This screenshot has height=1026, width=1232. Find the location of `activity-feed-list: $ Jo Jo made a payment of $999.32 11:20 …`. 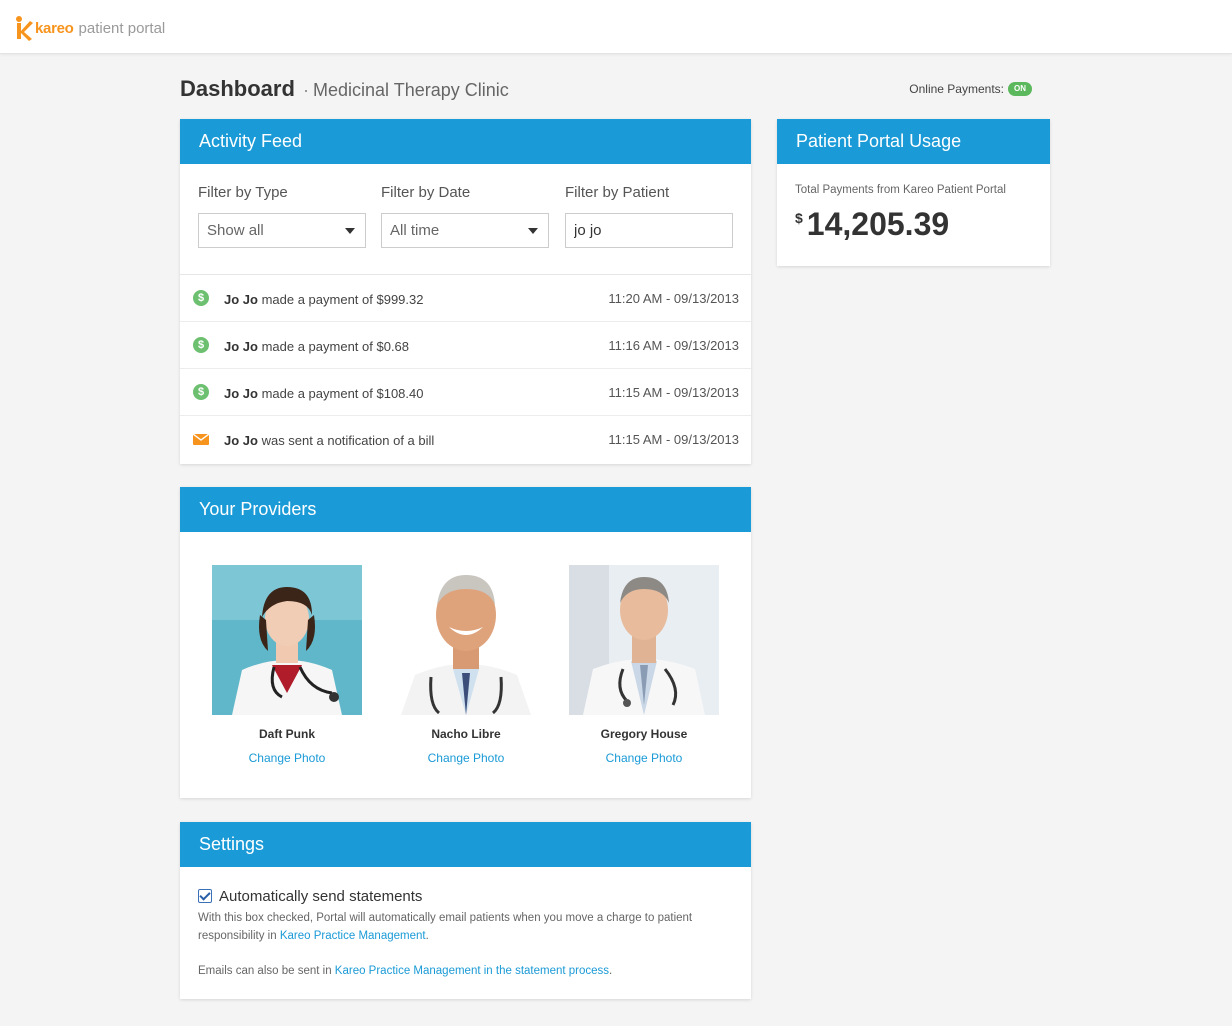

activity-feed-list: $ Jo Jo made a payment of $999.32 11:20 … is located at coordinates (465, 369).